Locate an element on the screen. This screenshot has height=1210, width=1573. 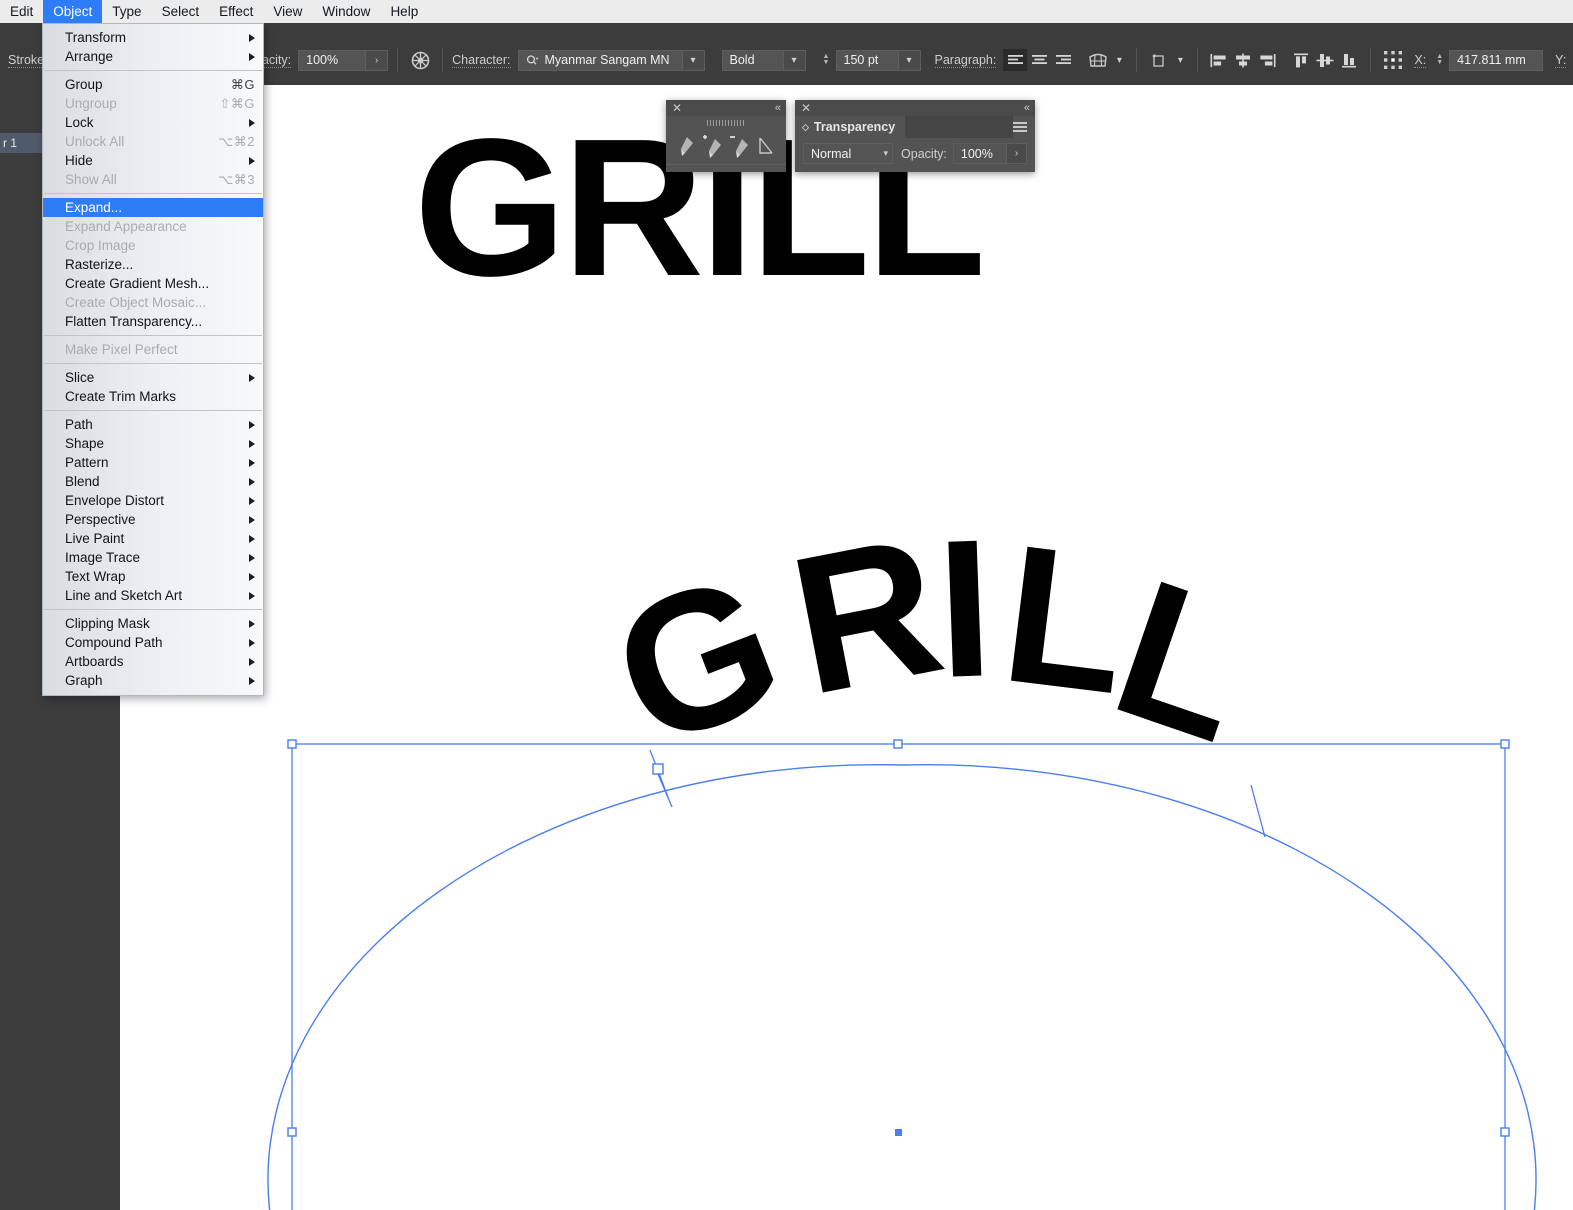
menu-item-live-paint: Live Paint is located at coordinates (153, 538).